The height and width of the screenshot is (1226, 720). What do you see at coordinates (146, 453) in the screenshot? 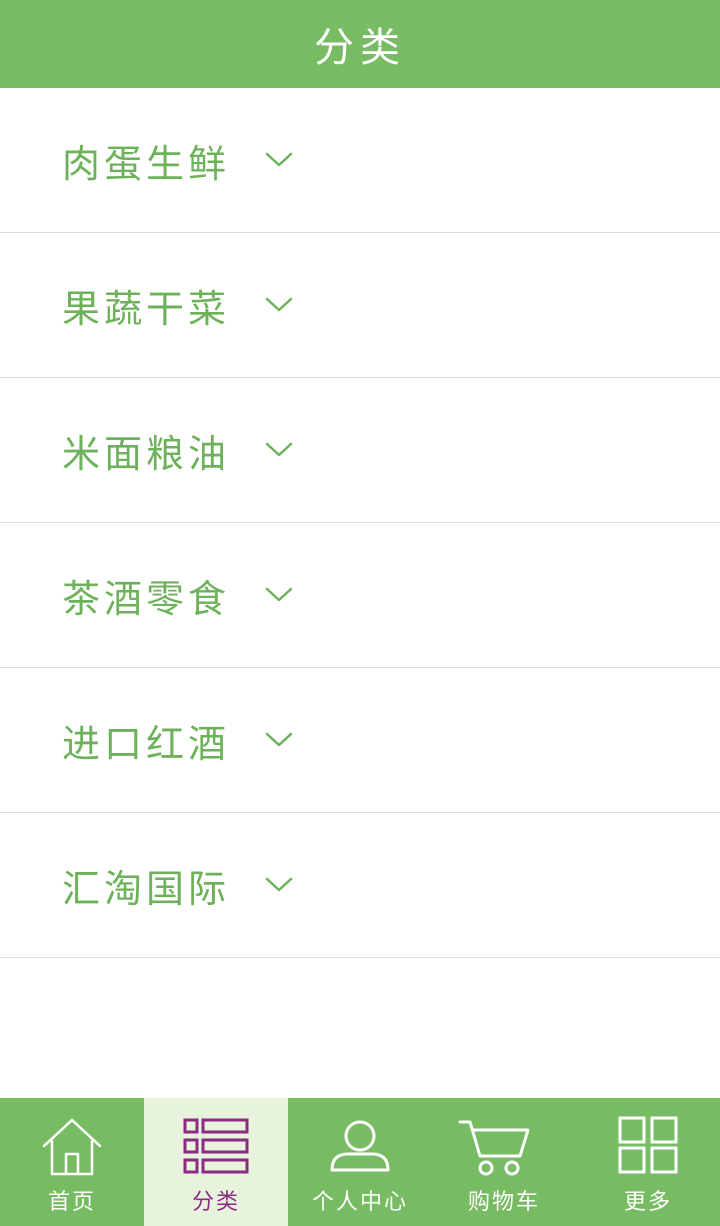
I see `category-label: 米面粮油` at bounding box center [146, 453].